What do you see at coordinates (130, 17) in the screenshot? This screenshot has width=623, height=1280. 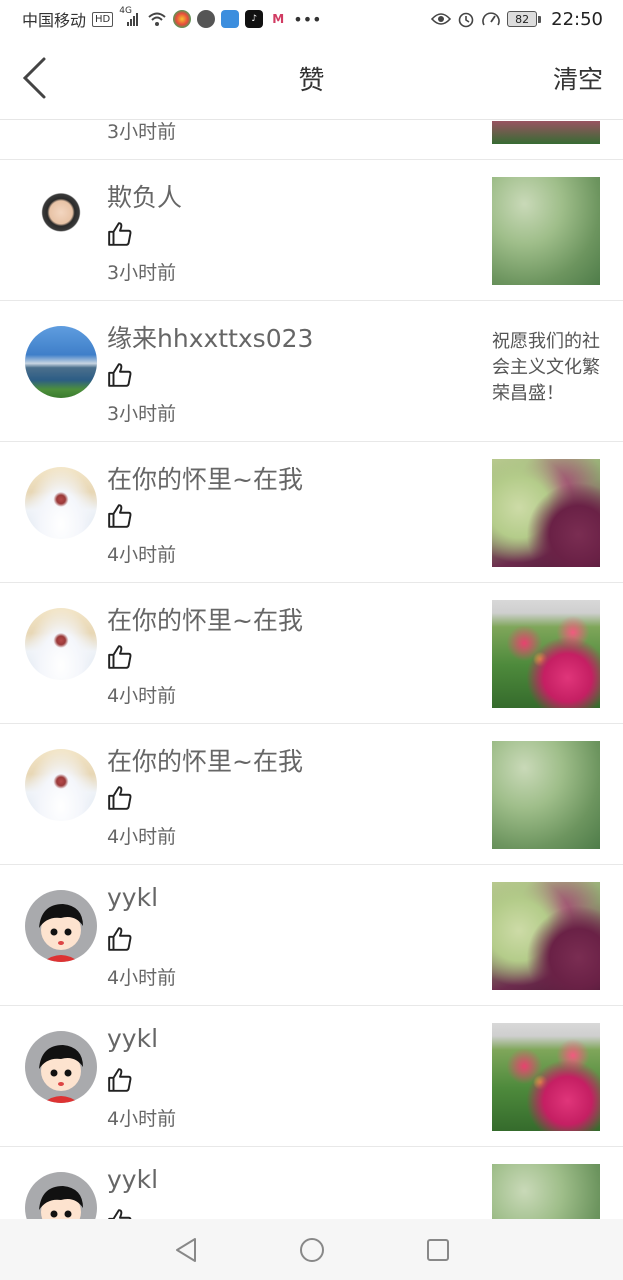 I see `signal-icon: 4G` at bounding box center [130, 17].